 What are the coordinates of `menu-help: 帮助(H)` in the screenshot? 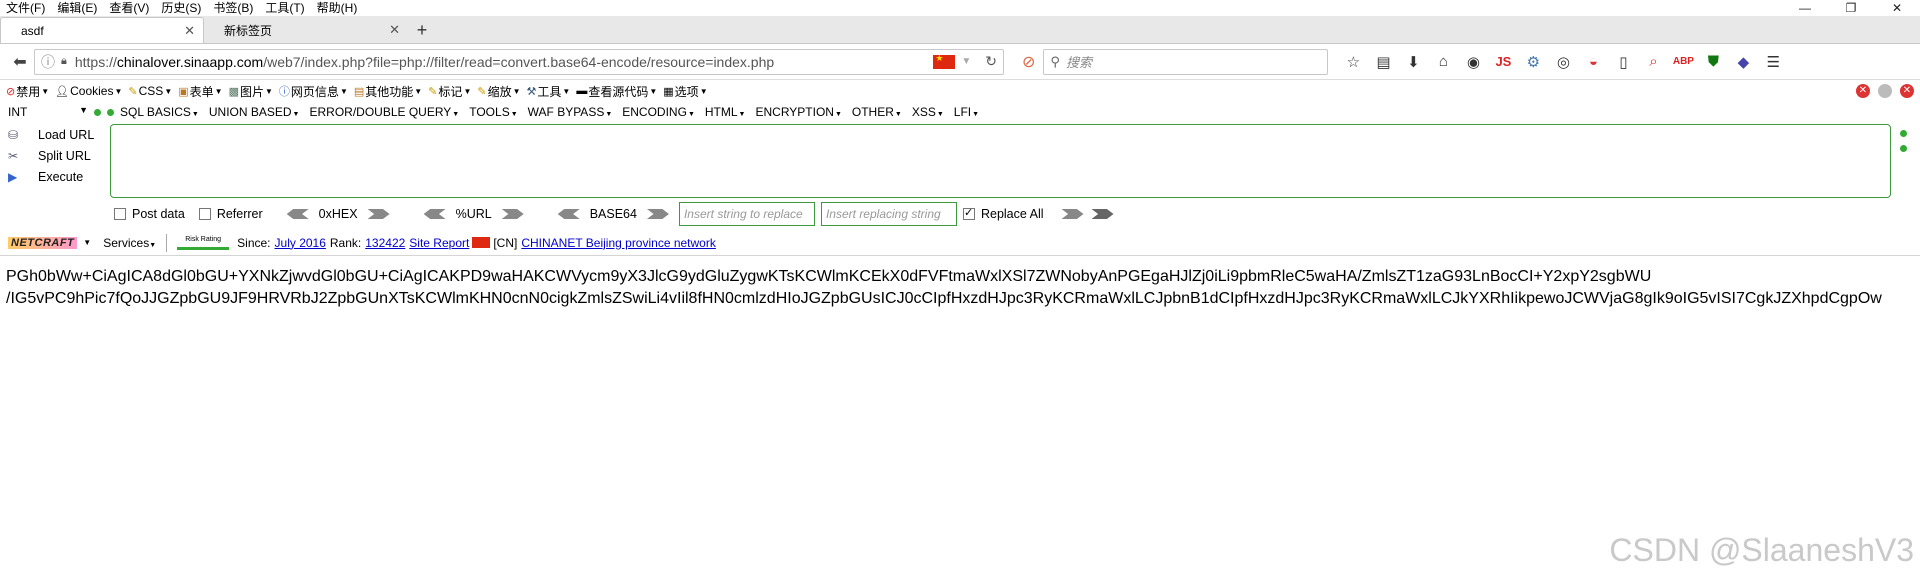 It's located at (337, 8).